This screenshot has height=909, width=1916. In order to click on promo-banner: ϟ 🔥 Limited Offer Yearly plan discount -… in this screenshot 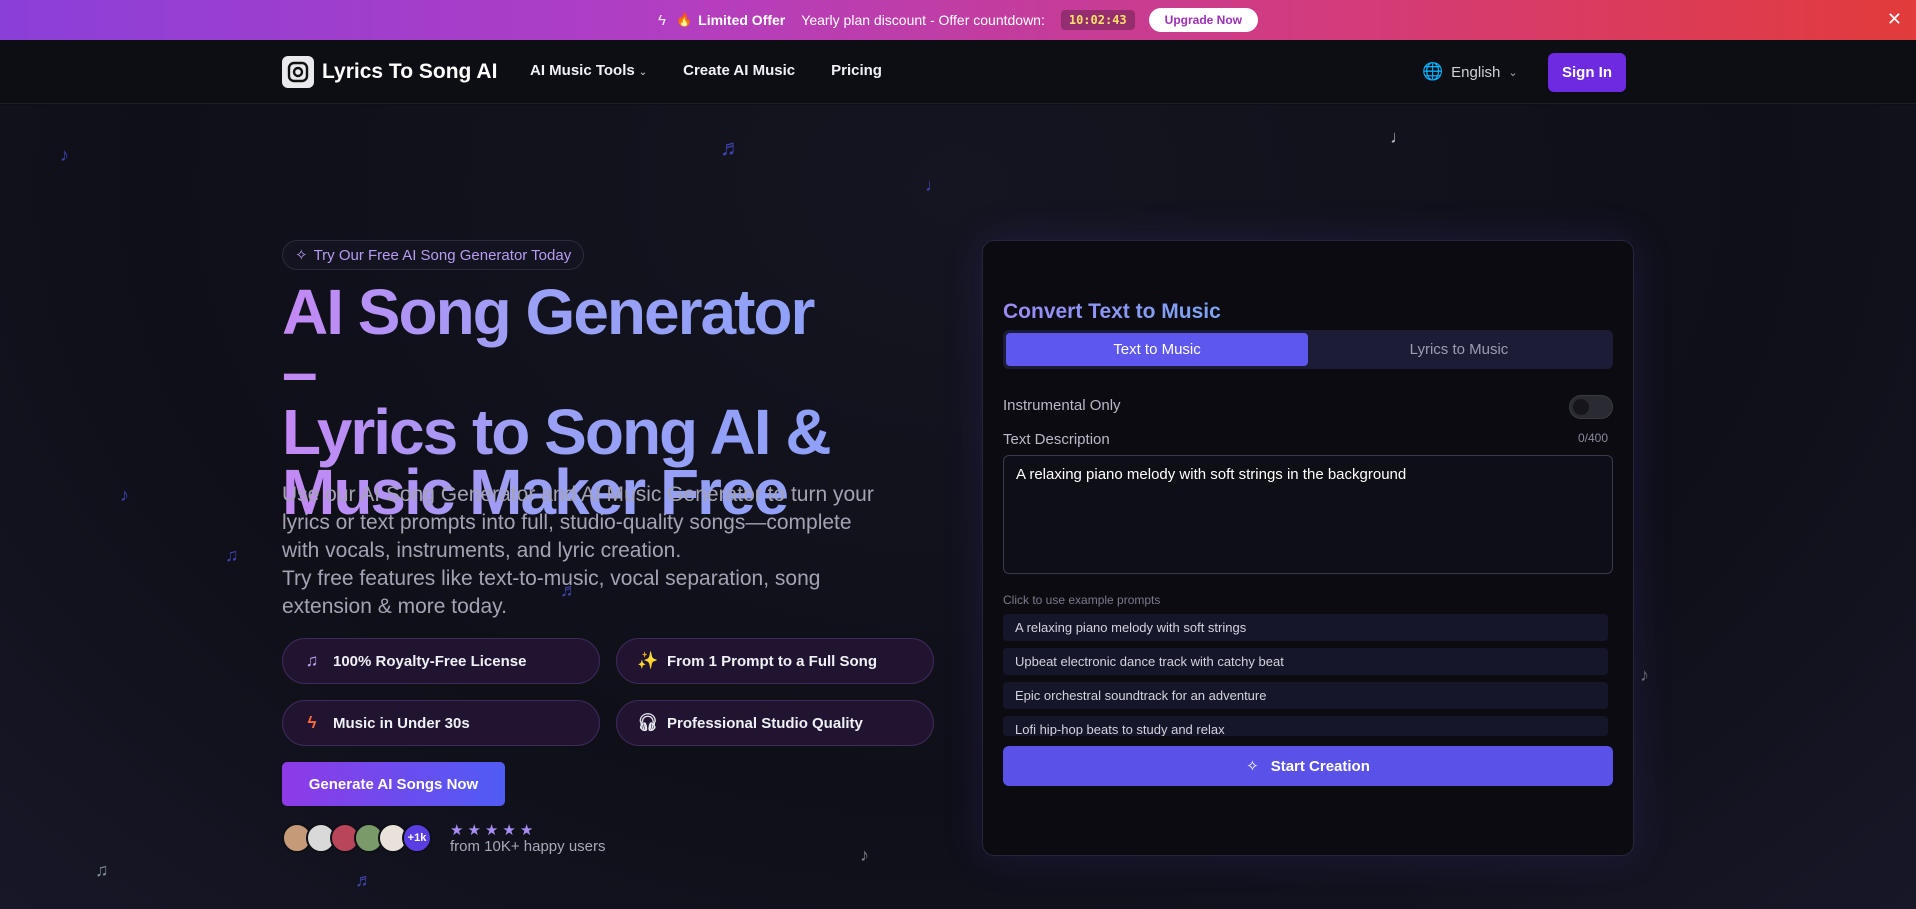, I will do `click(958, 20)`.